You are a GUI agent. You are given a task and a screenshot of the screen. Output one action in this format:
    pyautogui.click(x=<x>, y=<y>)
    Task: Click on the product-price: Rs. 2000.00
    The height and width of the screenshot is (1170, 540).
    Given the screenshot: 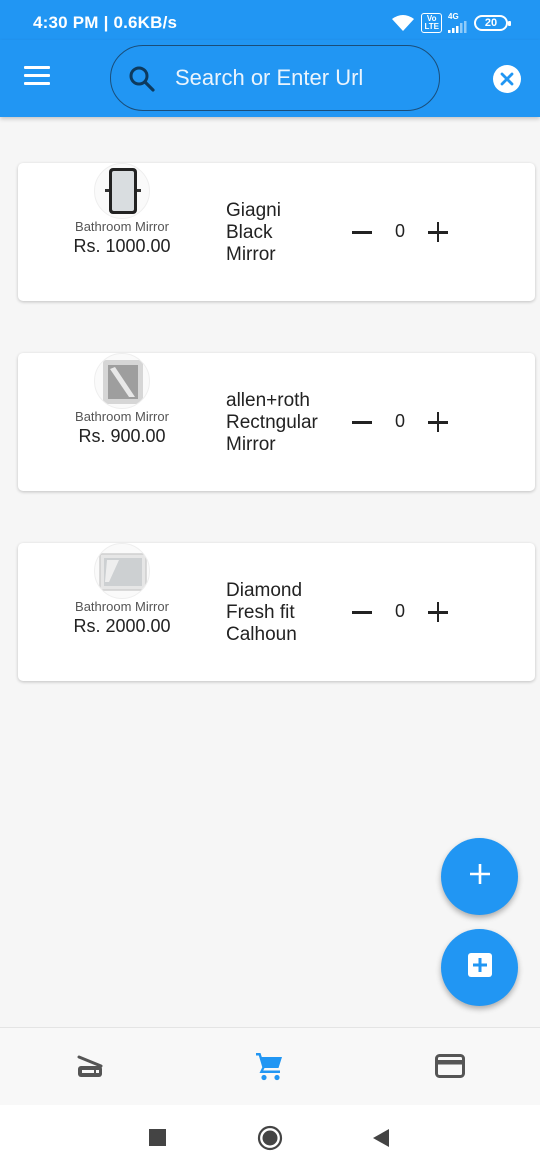 What is the action you would take?
    pyautogui.click(x=122, y=626)
    